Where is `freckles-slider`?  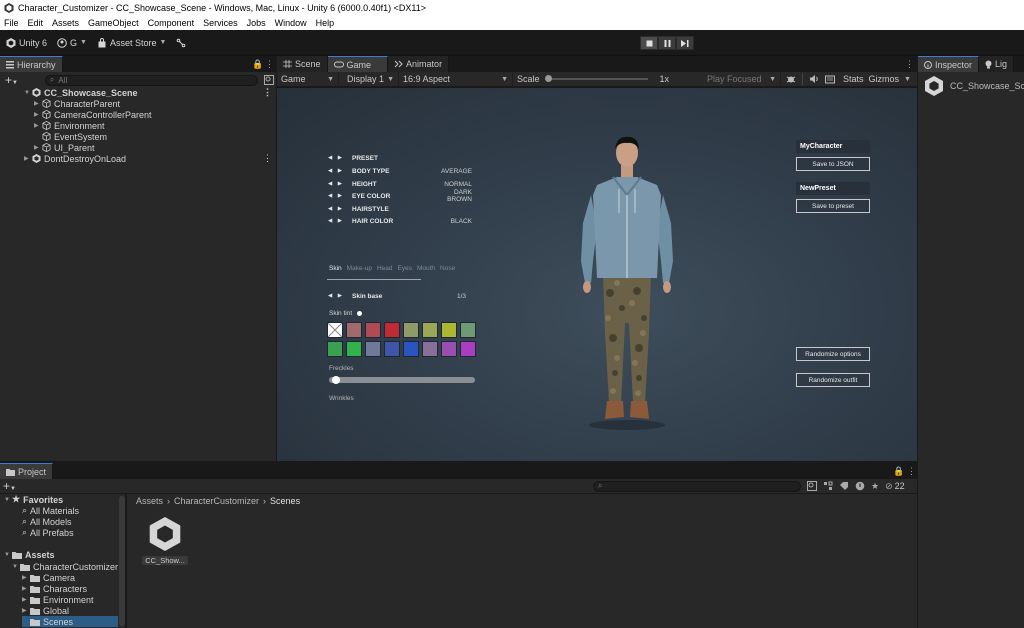
freckles-slider is located at coordinates (402, 380).